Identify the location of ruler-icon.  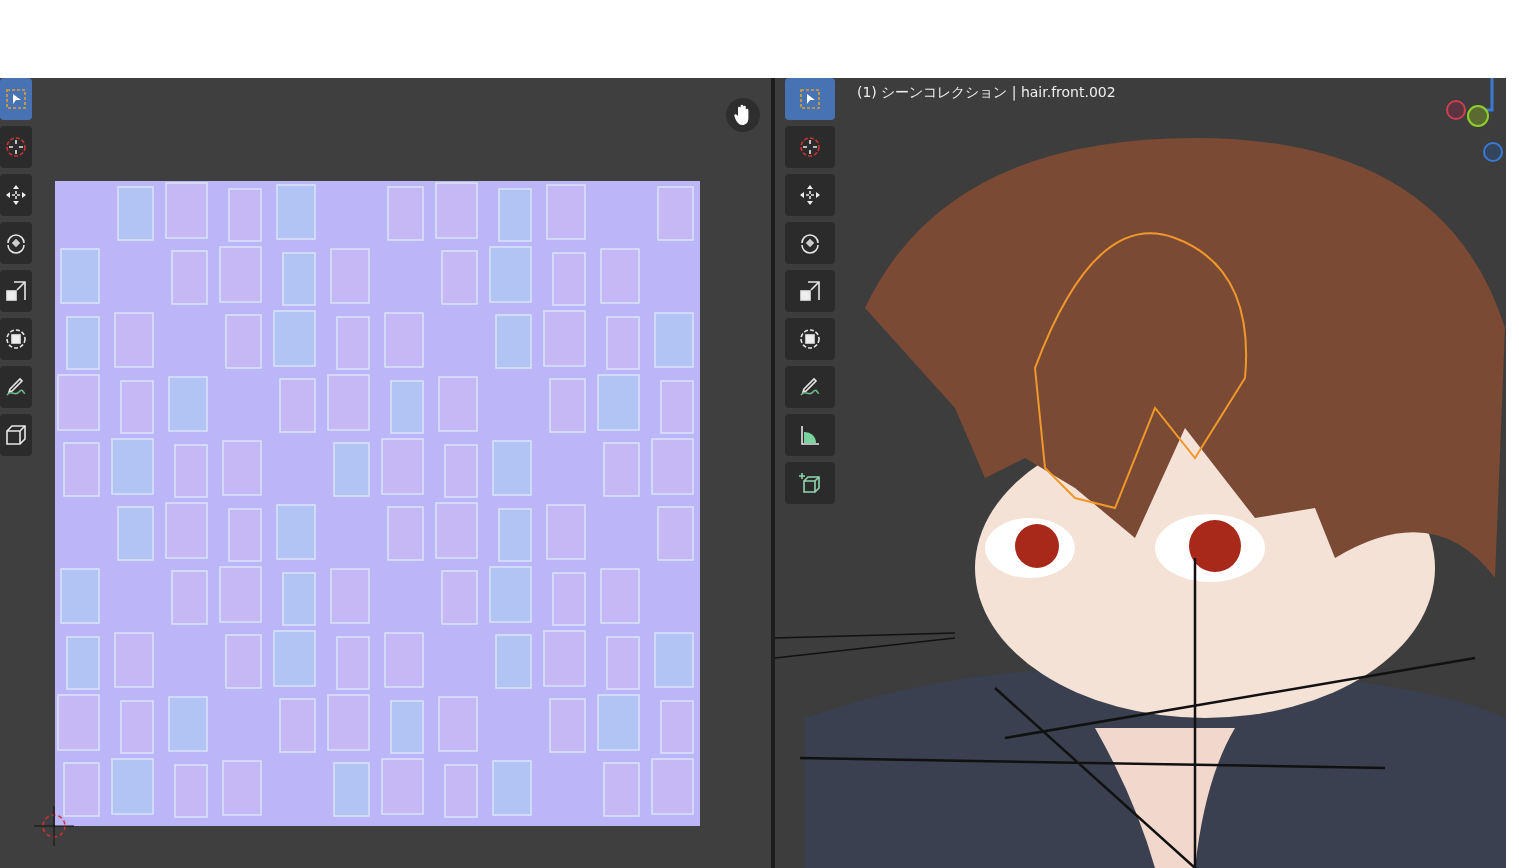
(810, 435).